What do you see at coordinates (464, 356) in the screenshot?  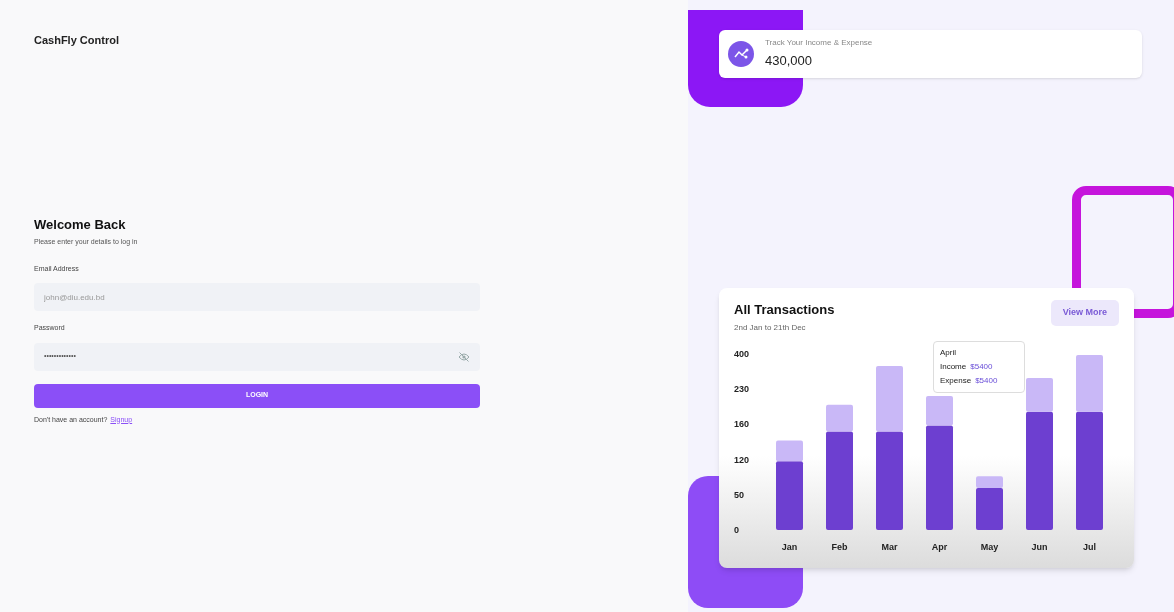 I see `eye-off-icon` at bounding box center [464, 356].